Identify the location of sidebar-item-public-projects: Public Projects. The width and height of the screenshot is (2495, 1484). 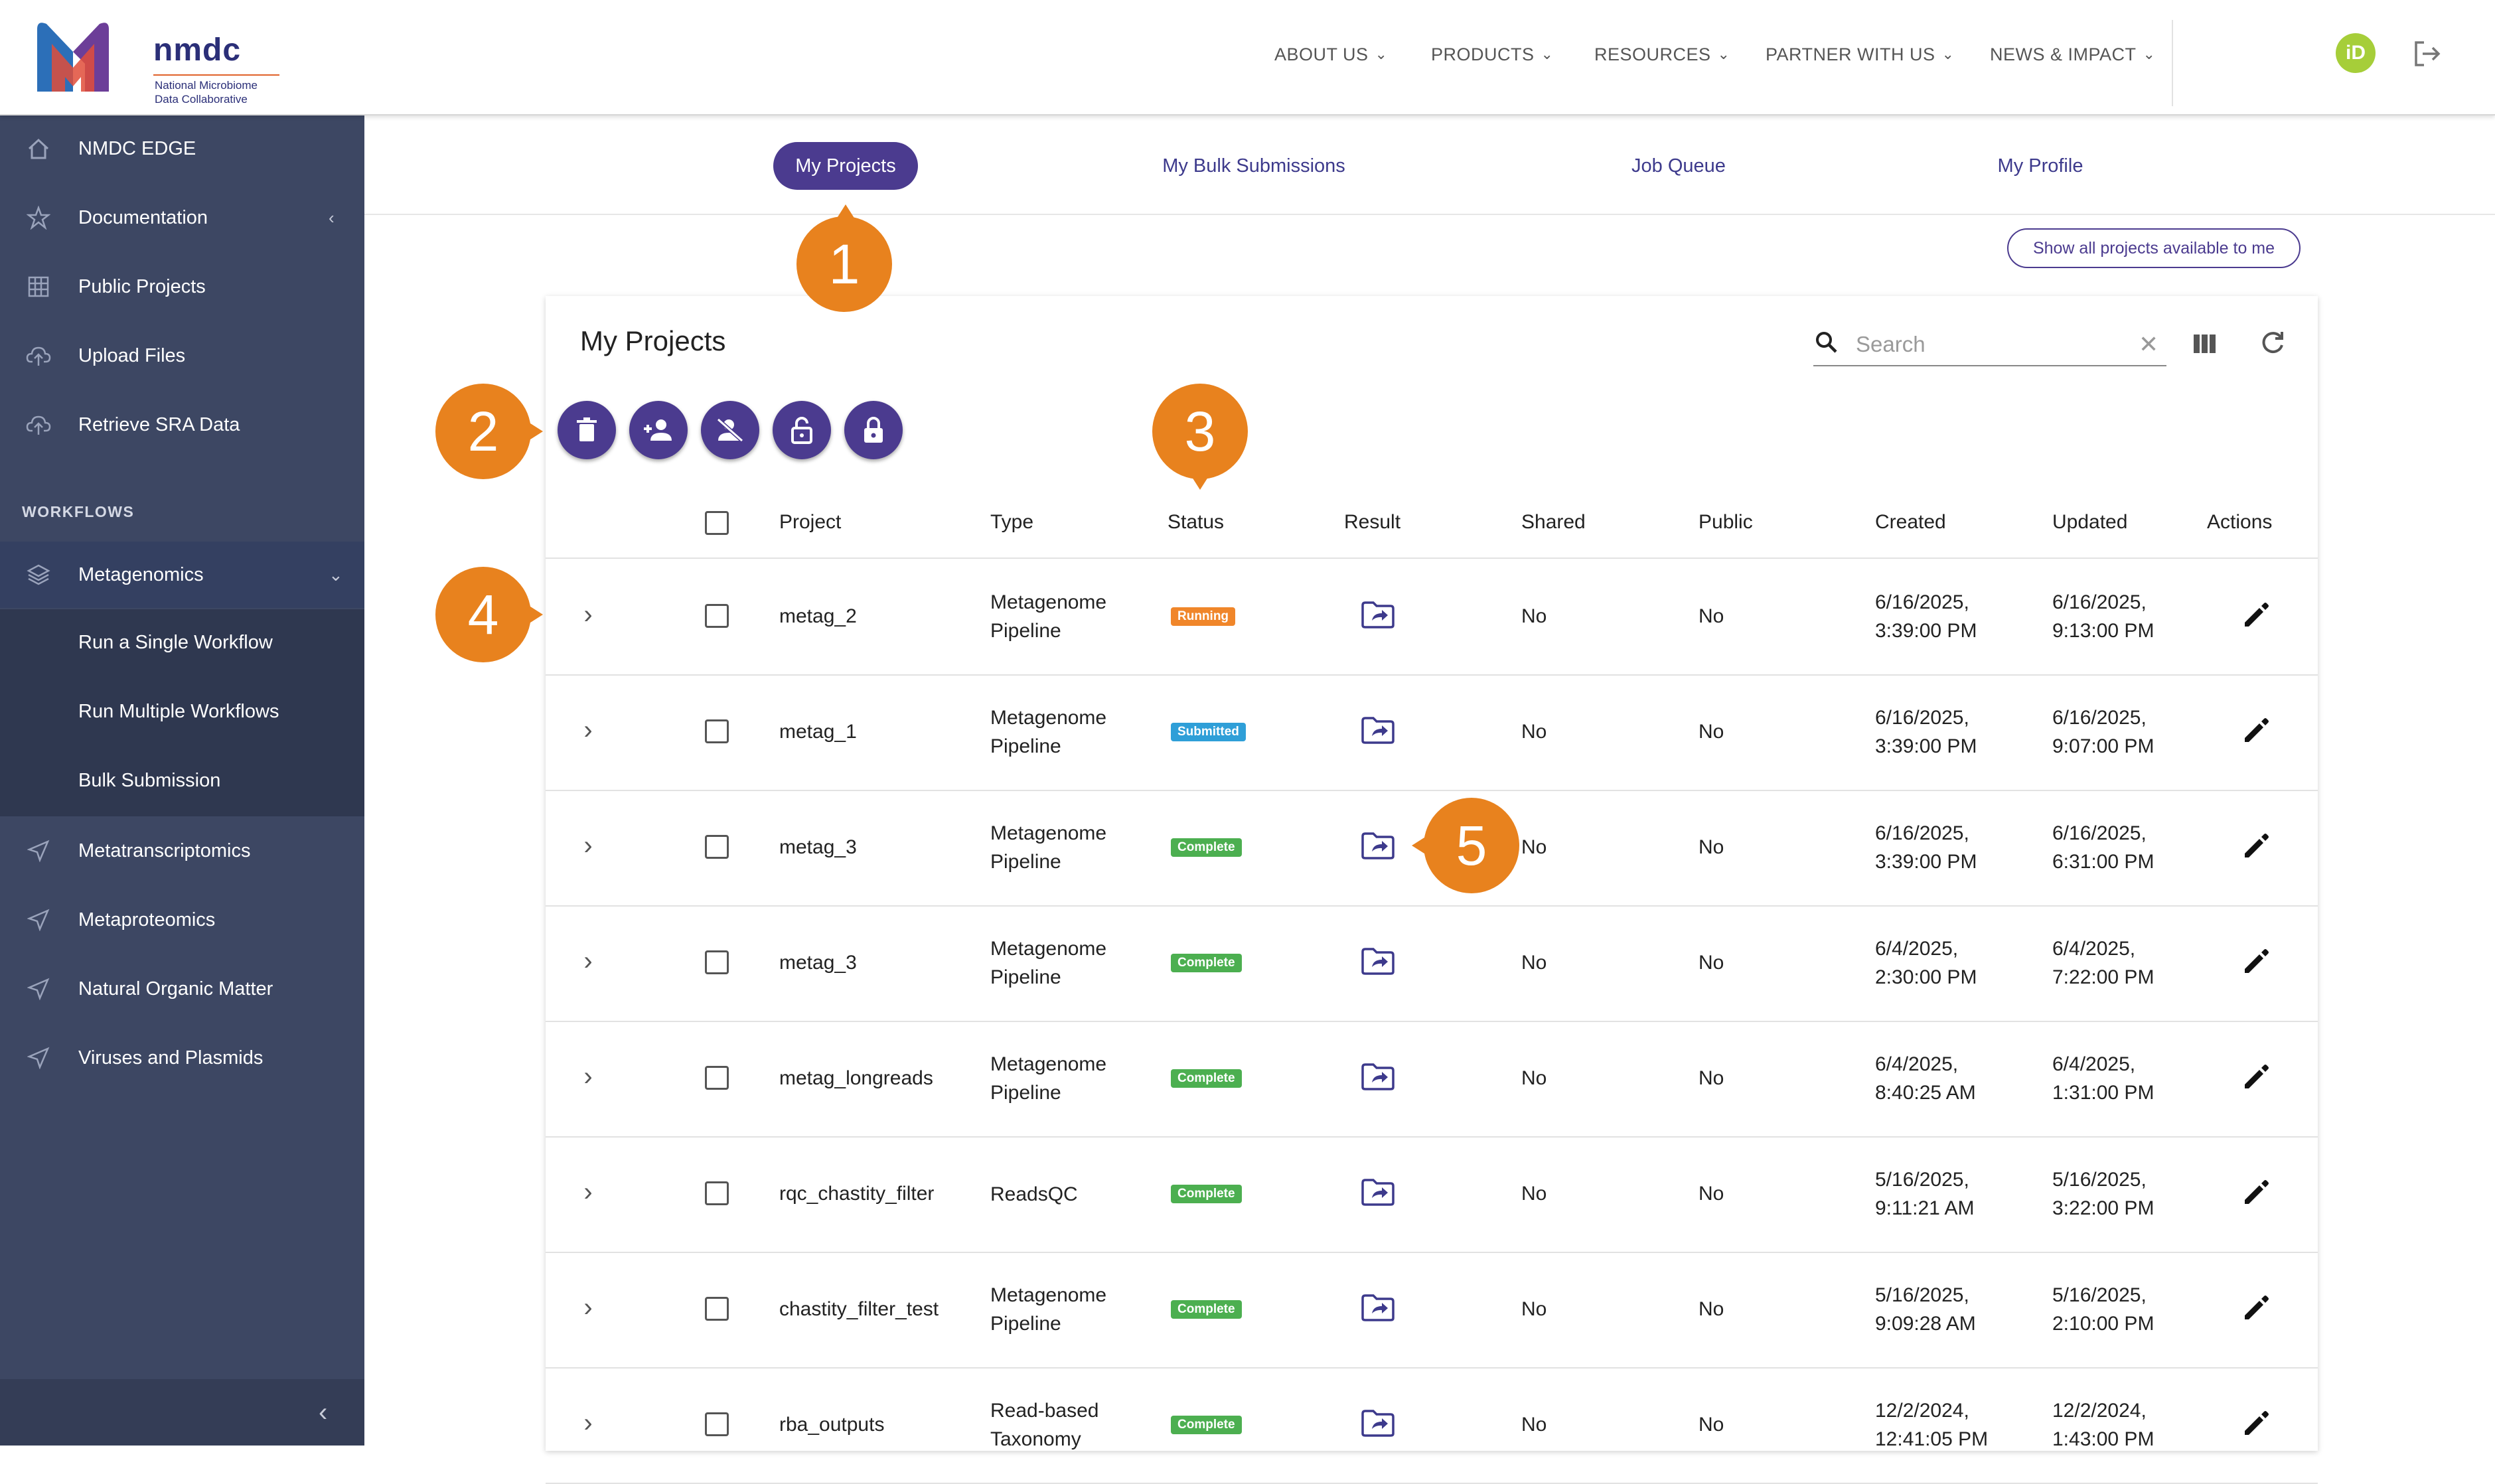
(182, 287).